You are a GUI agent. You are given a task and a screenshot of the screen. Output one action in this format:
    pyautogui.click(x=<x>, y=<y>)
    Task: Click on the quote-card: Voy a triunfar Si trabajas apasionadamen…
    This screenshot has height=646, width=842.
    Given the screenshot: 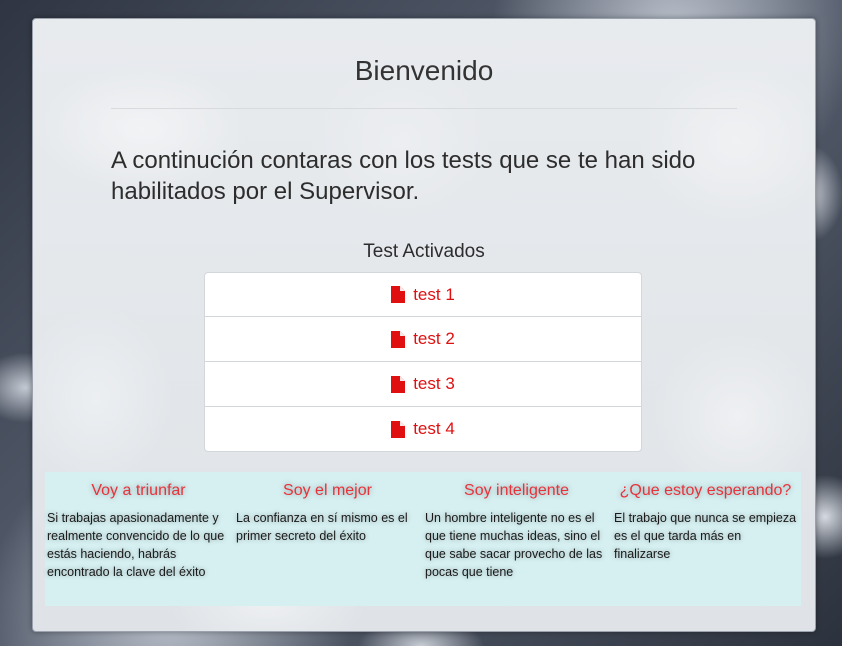 What is the action you would take?
    pyautogui.click(x=139, y=539)
    